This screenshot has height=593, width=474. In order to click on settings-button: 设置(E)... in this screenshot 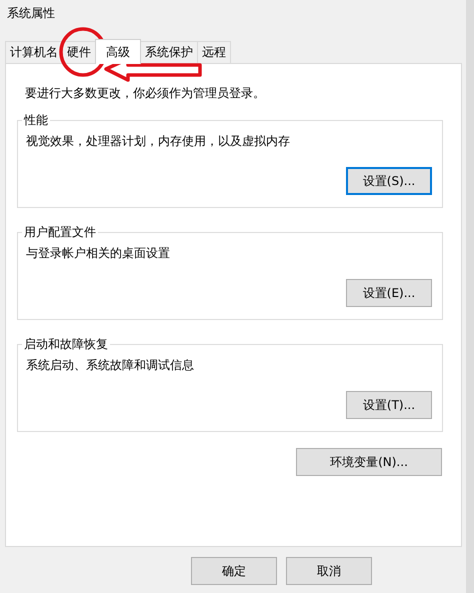, I will do `click(389, 293)`.